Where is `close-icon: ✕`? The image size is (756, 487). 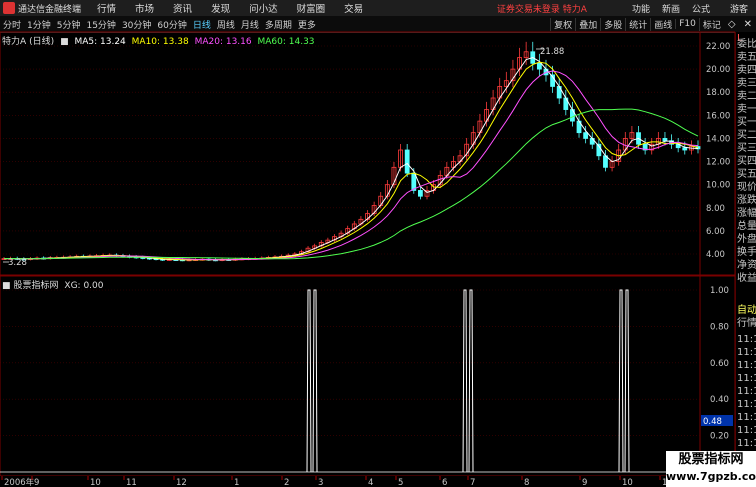
close-icon: ✕ is located at coordinates (748, 24).